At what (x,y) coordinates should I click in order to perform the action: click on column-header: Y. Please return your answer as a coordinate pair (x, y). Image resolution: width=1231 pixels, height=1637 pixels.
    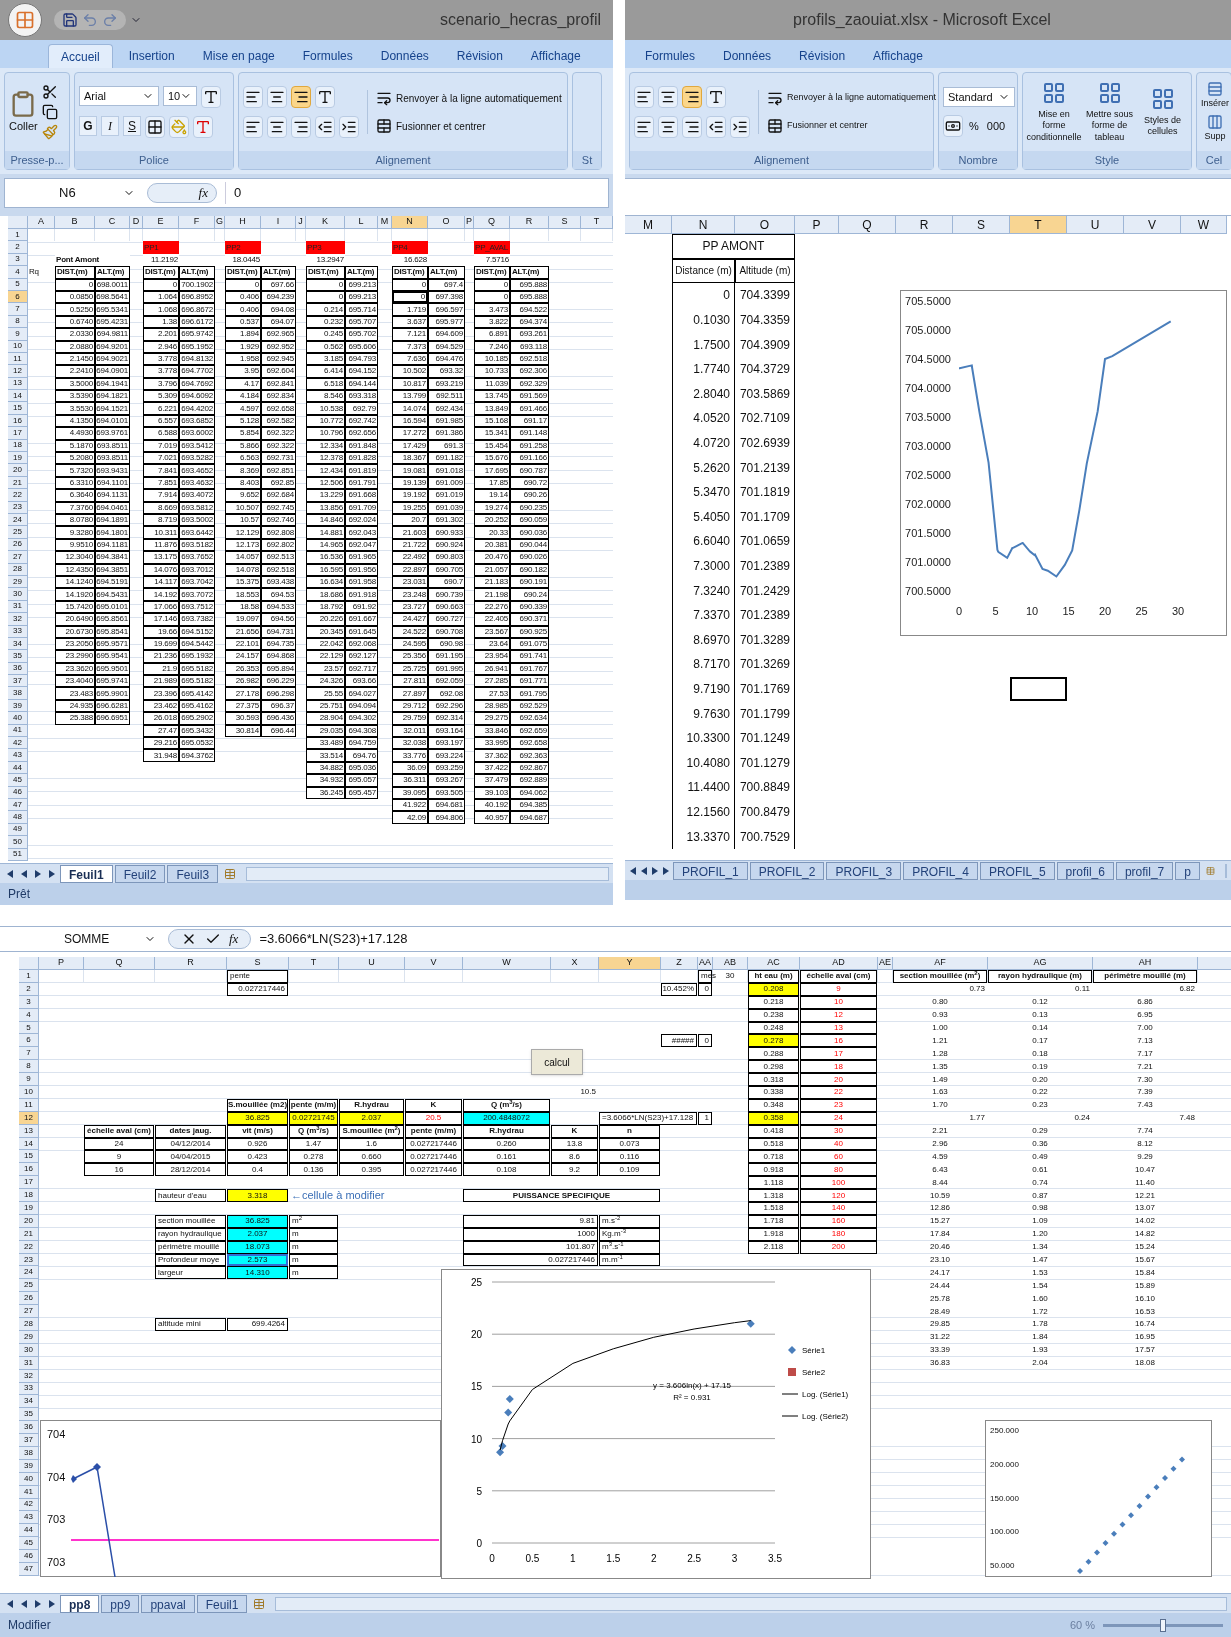
    Looking at the image, I should click on (630, 963).